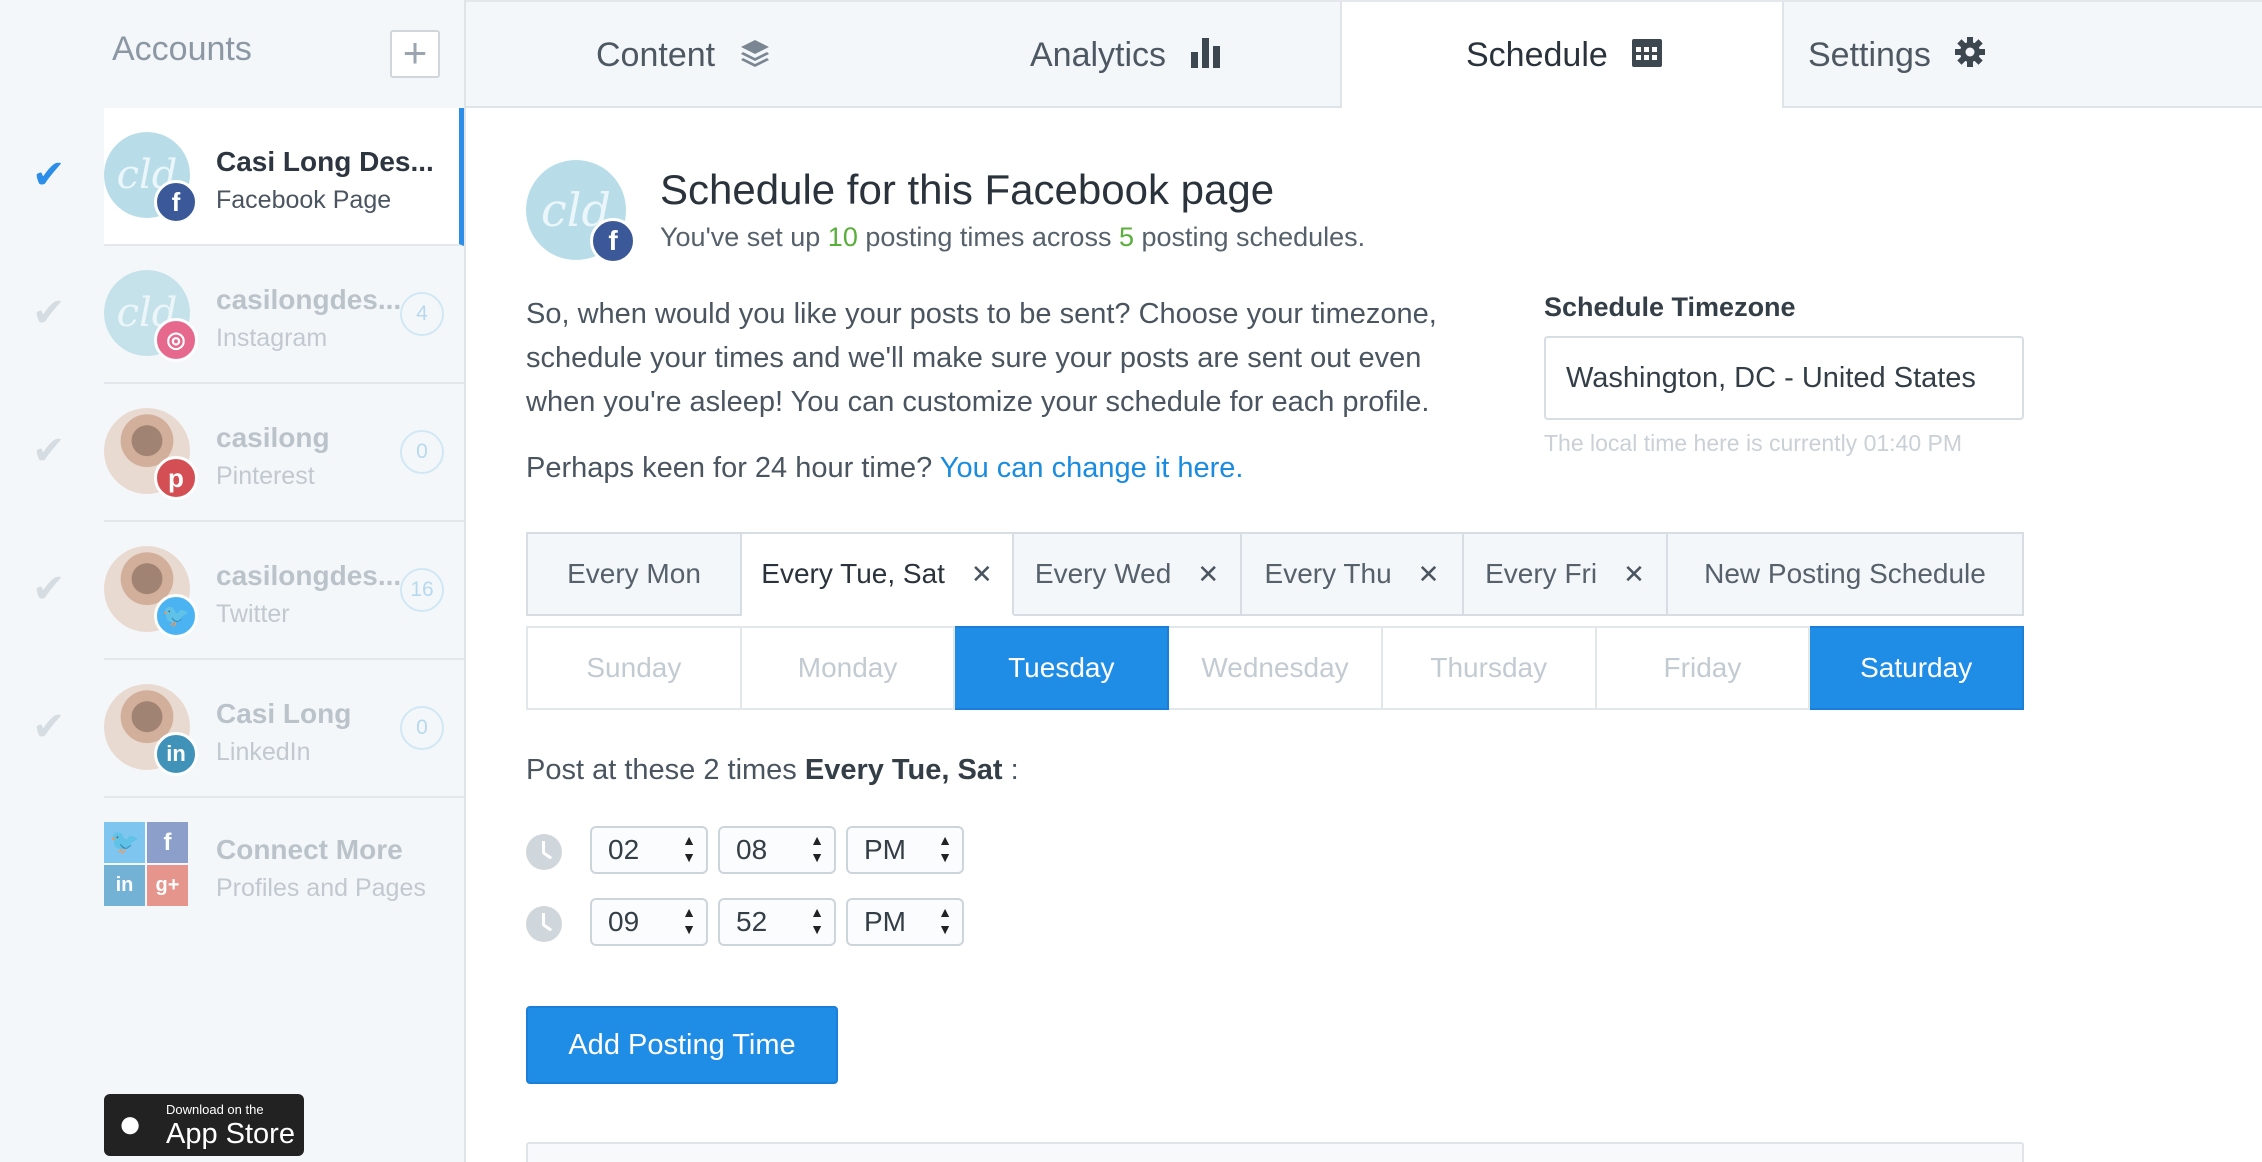 Image resolution: width=2262 pixels, height=1162 pixels. Describe the element at coordinates (1703, 668) in the screenshot. I see `day-toggle-friday: Friday` at that location.